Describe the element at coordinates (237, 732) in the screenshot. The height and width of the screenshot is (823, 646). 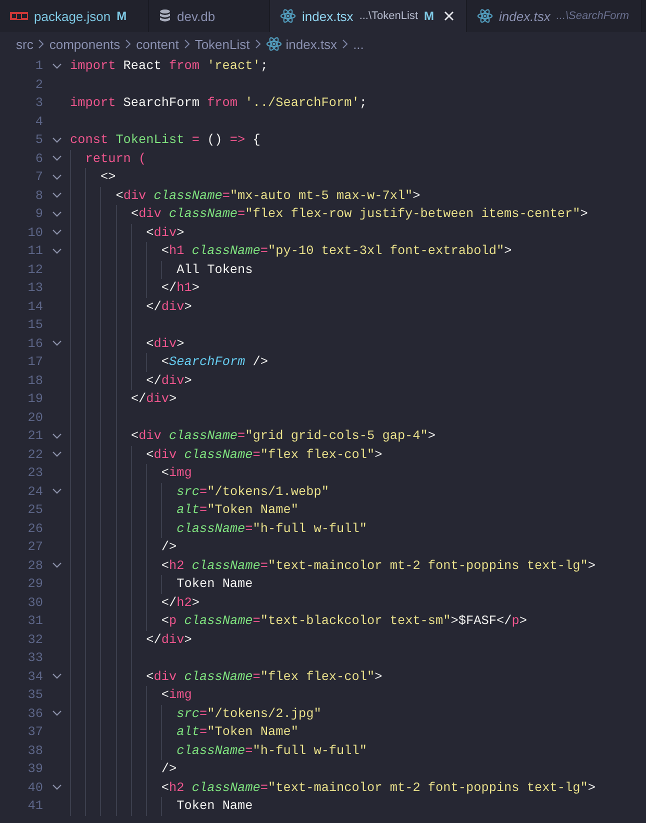
I see `code-line: alt="Token Name"` at that location.